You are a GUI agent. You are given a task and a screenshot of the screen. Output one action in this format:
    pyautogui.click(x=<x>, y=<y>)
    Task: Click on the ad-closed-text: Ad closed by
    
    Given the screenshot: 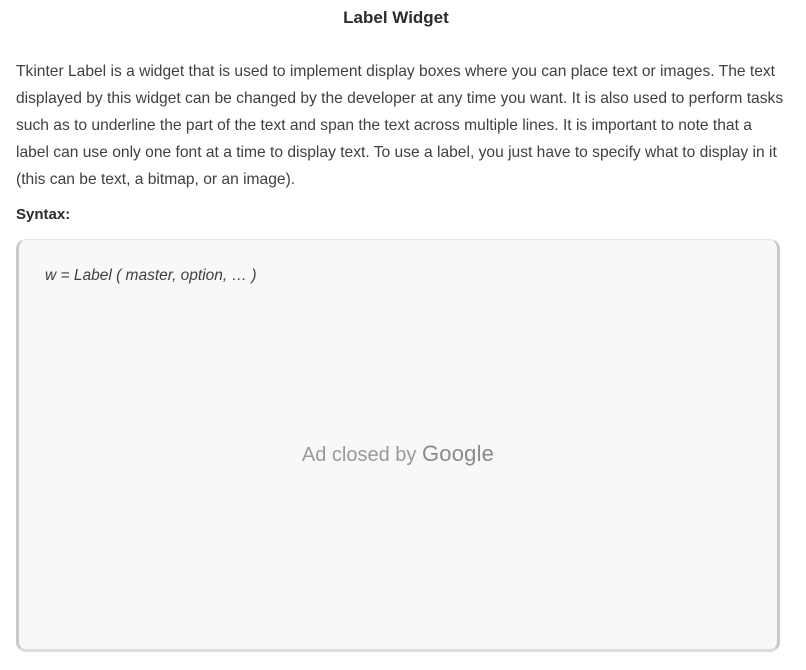 What is the action you would take?
    pyautogui.click(x=359, y=455)
    